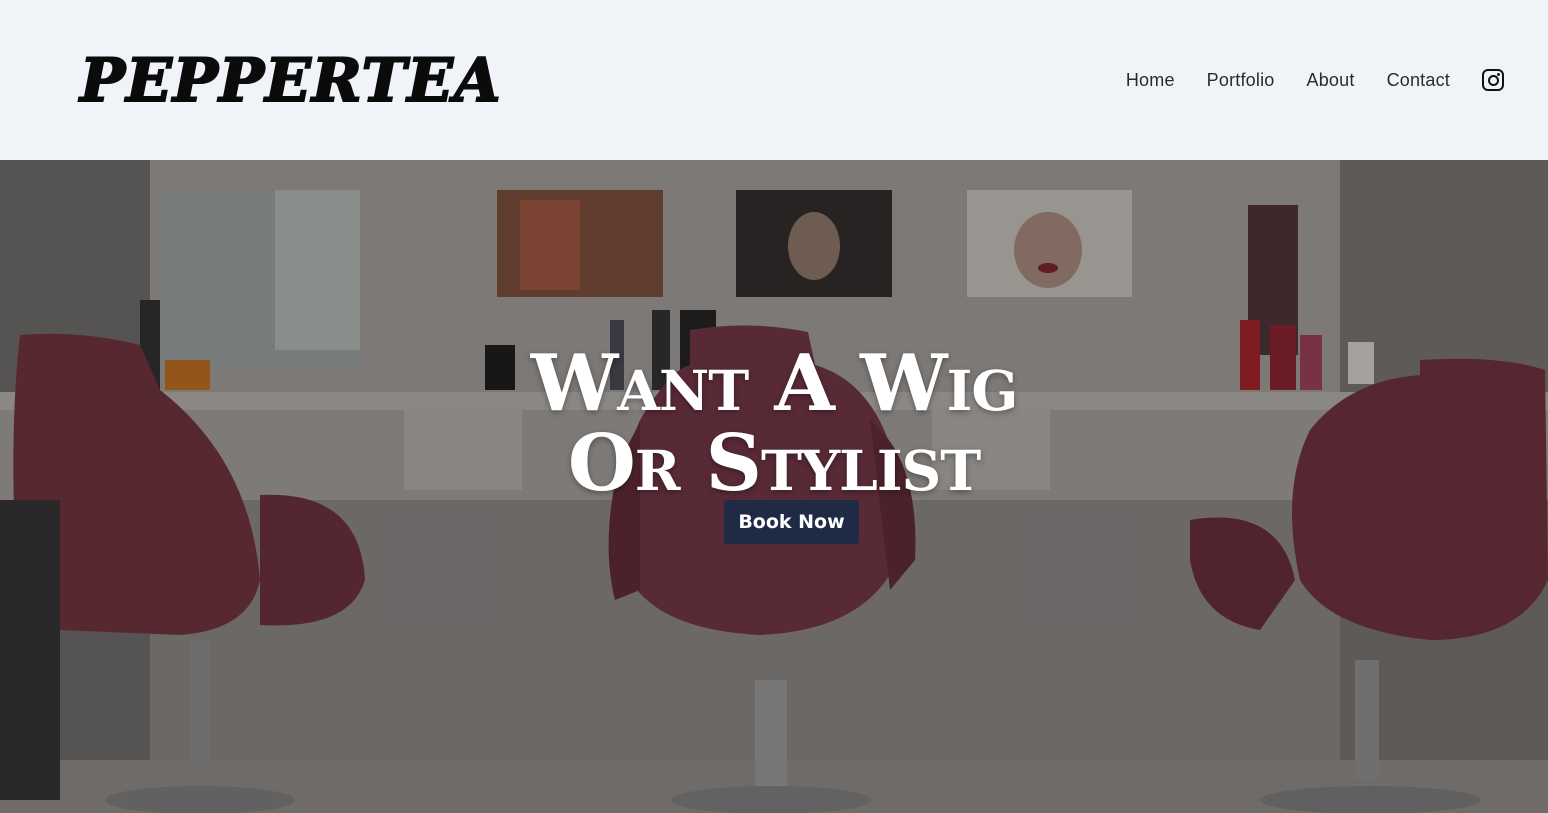 The image size is (1548, 813). Describe the element at coordinates (774, 383) in the screenshot. I see `hero-headline-line-1: Want A Wig` at that location.